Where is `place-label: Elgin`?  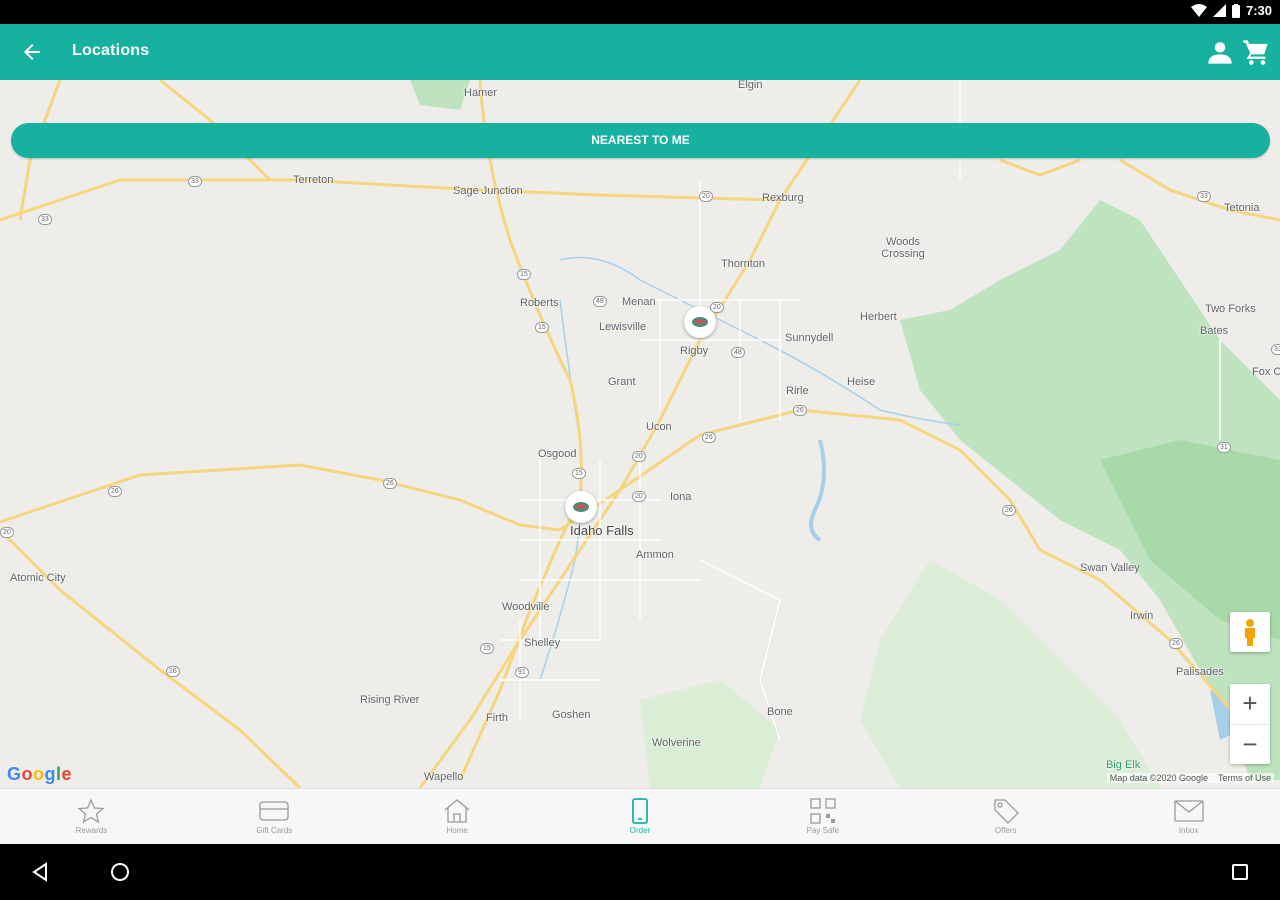
place-label: Elgin is located at coordinates (750, 85).